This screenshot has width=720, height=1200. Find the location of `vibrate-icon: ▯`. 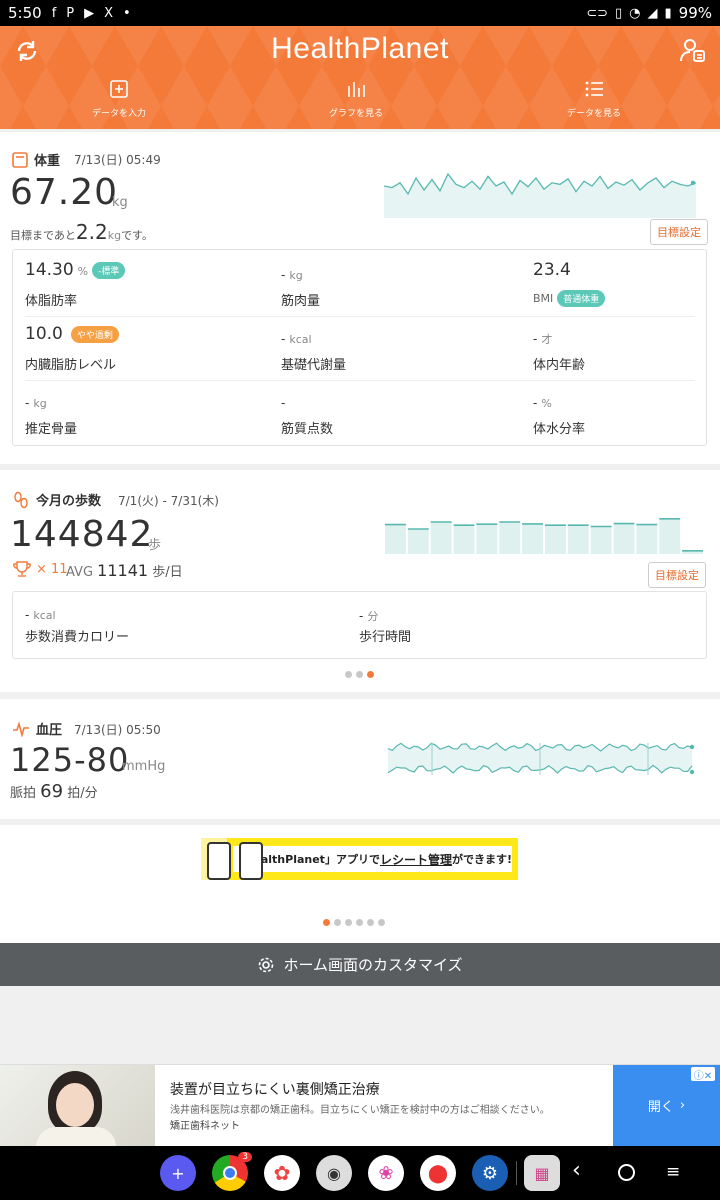

vibrate-icon: ▯ is located at coordinates (619, 13).